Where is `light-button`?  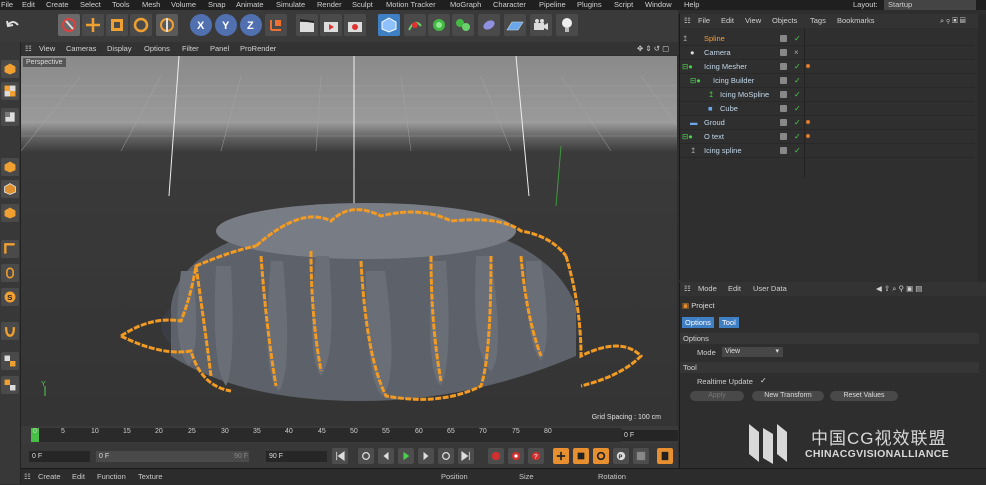 light-button is located at coordinates (567, 25).